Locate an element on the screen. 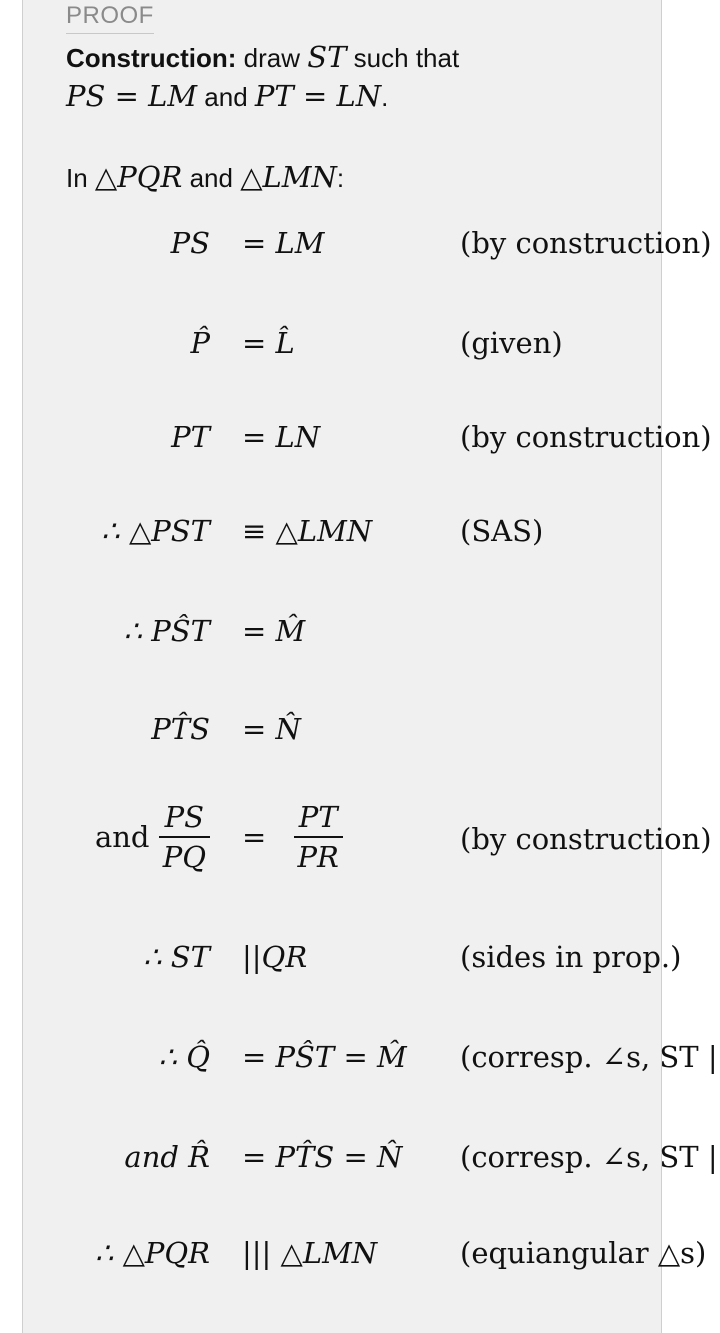 The width and height of the screenshot is (720, 1333). intro-text: : is located at coordinates (340, 178).